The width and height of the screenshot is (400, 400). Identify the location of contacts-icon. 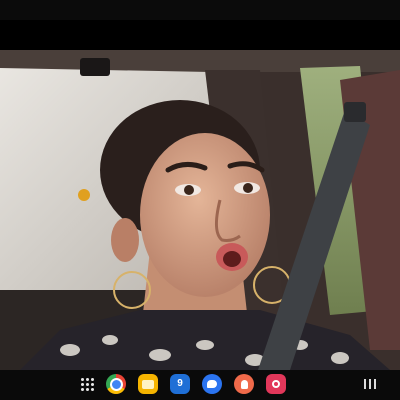
(244, 384).